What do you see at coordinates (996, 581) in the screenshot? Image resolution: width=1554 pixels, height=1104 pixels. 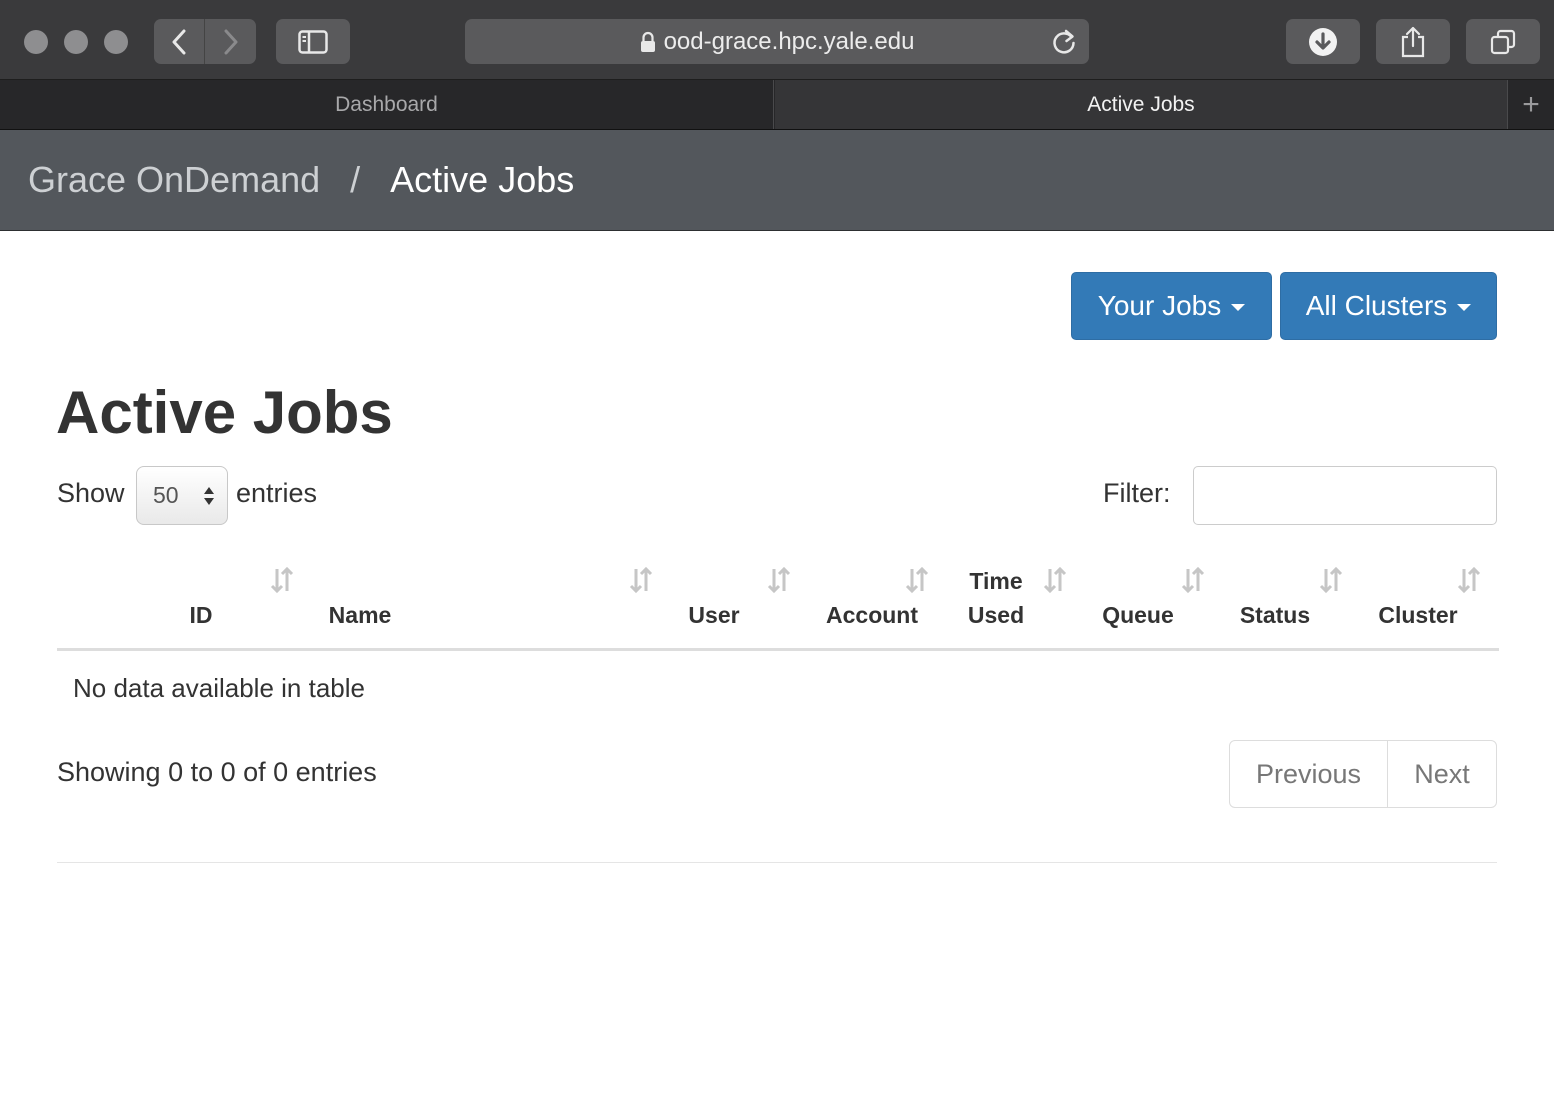 I see `column-label-line1: Time` at bounding box center [996, 581].